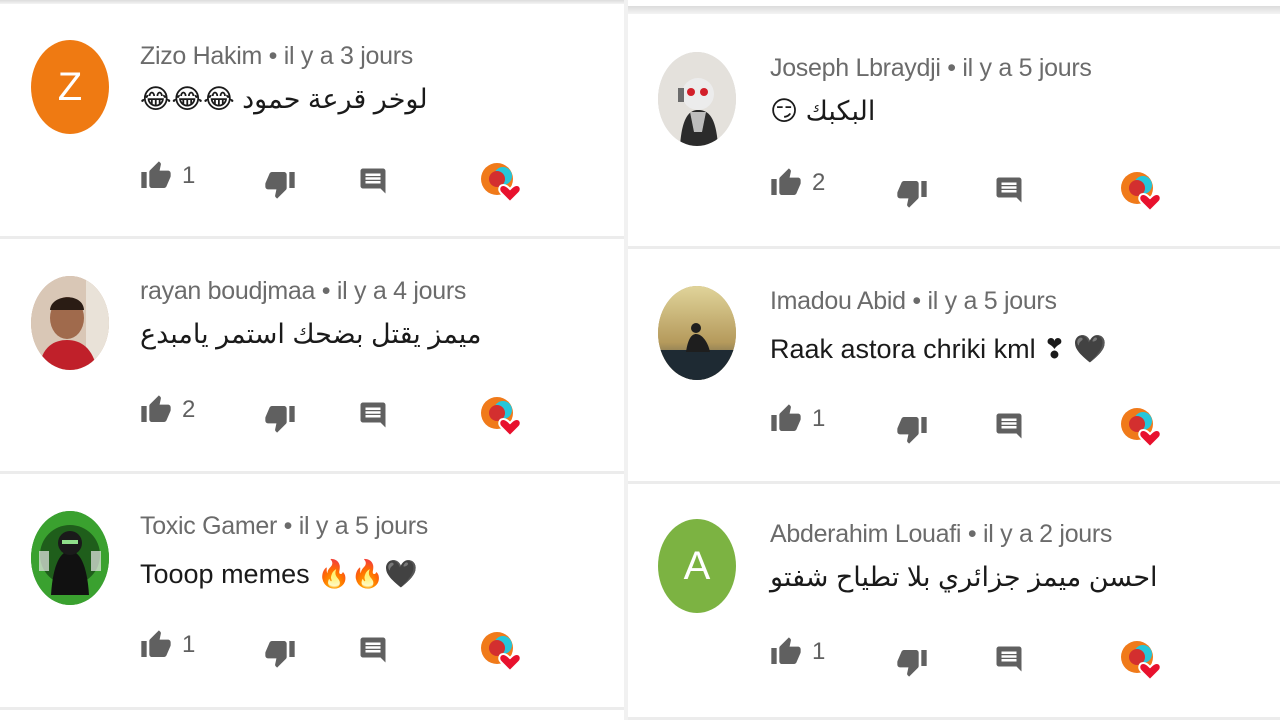 This screenshot has height=720, width=1280. What do you see at coordinates (401, 291) in the screenshot?
I see `timestamp: il y a 4 jours` at bounding box center [401, 291].